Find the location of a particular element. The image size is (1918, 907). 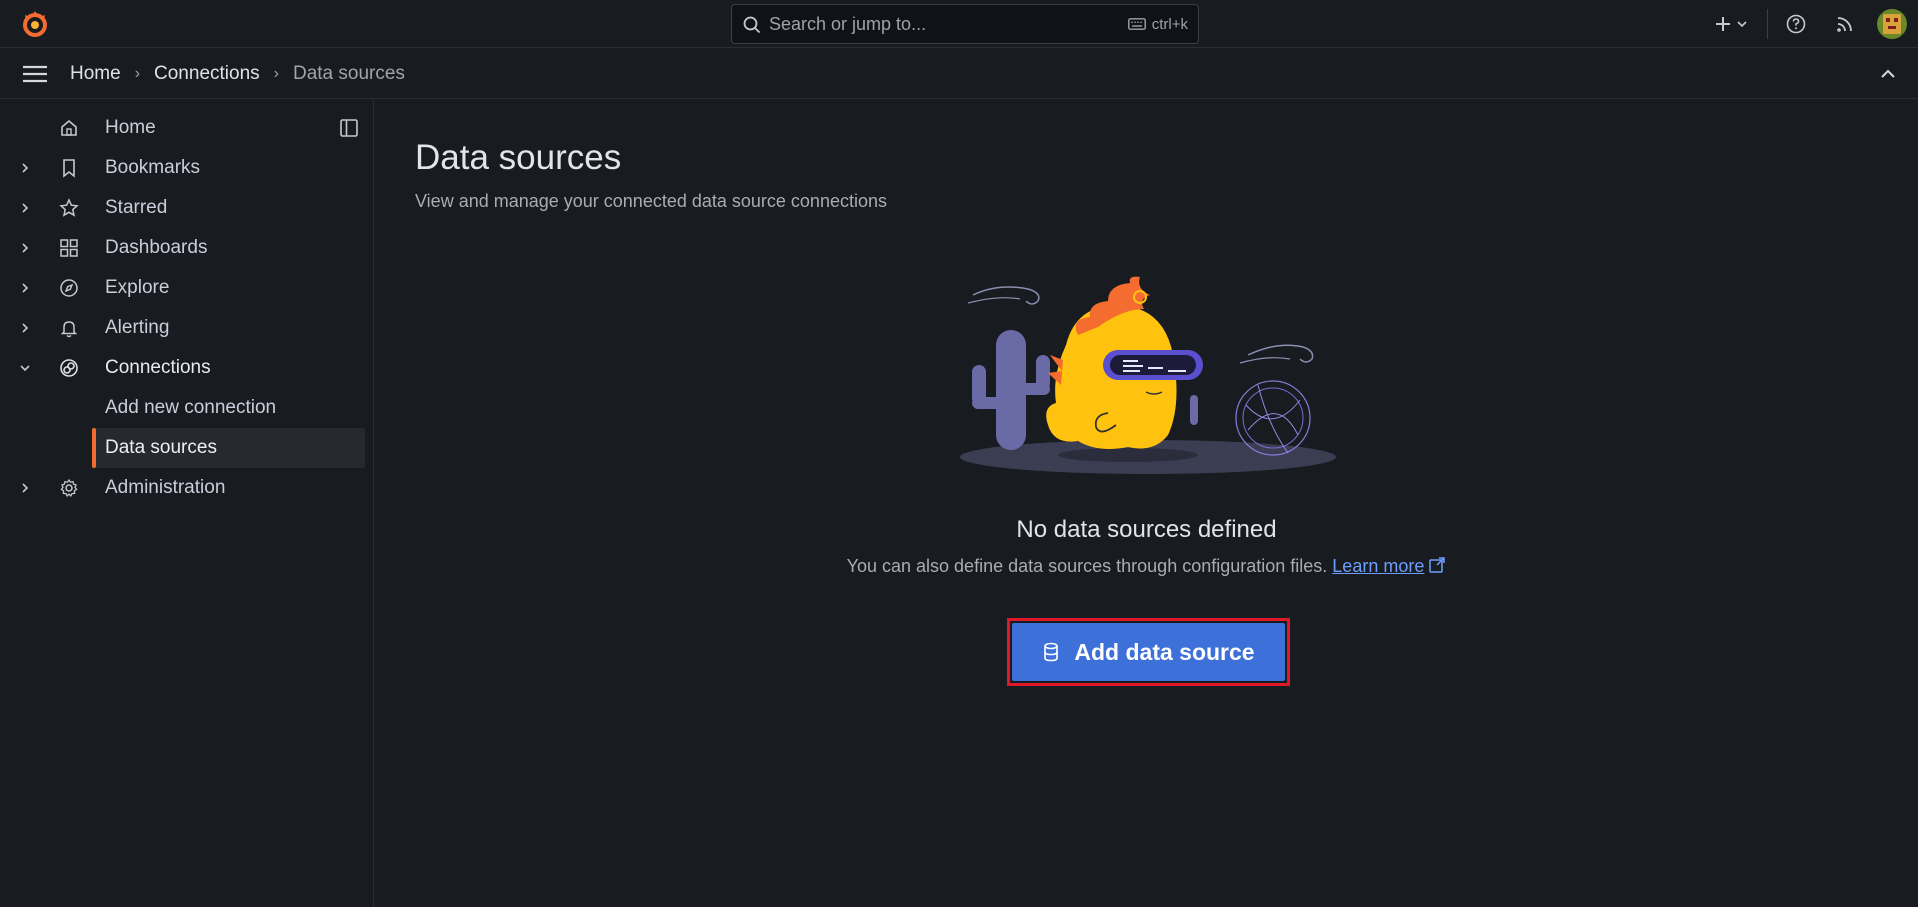

sidebar-item-label: Explore is located at coordinates (137, 287).